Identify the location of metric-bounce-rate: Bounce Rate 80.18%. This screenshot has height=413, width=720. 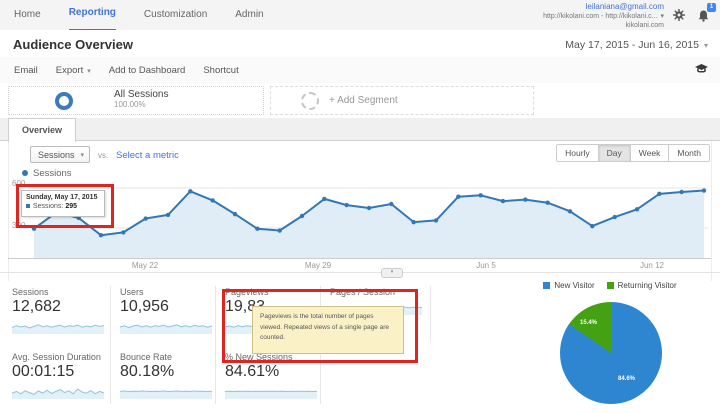
(167, 375).